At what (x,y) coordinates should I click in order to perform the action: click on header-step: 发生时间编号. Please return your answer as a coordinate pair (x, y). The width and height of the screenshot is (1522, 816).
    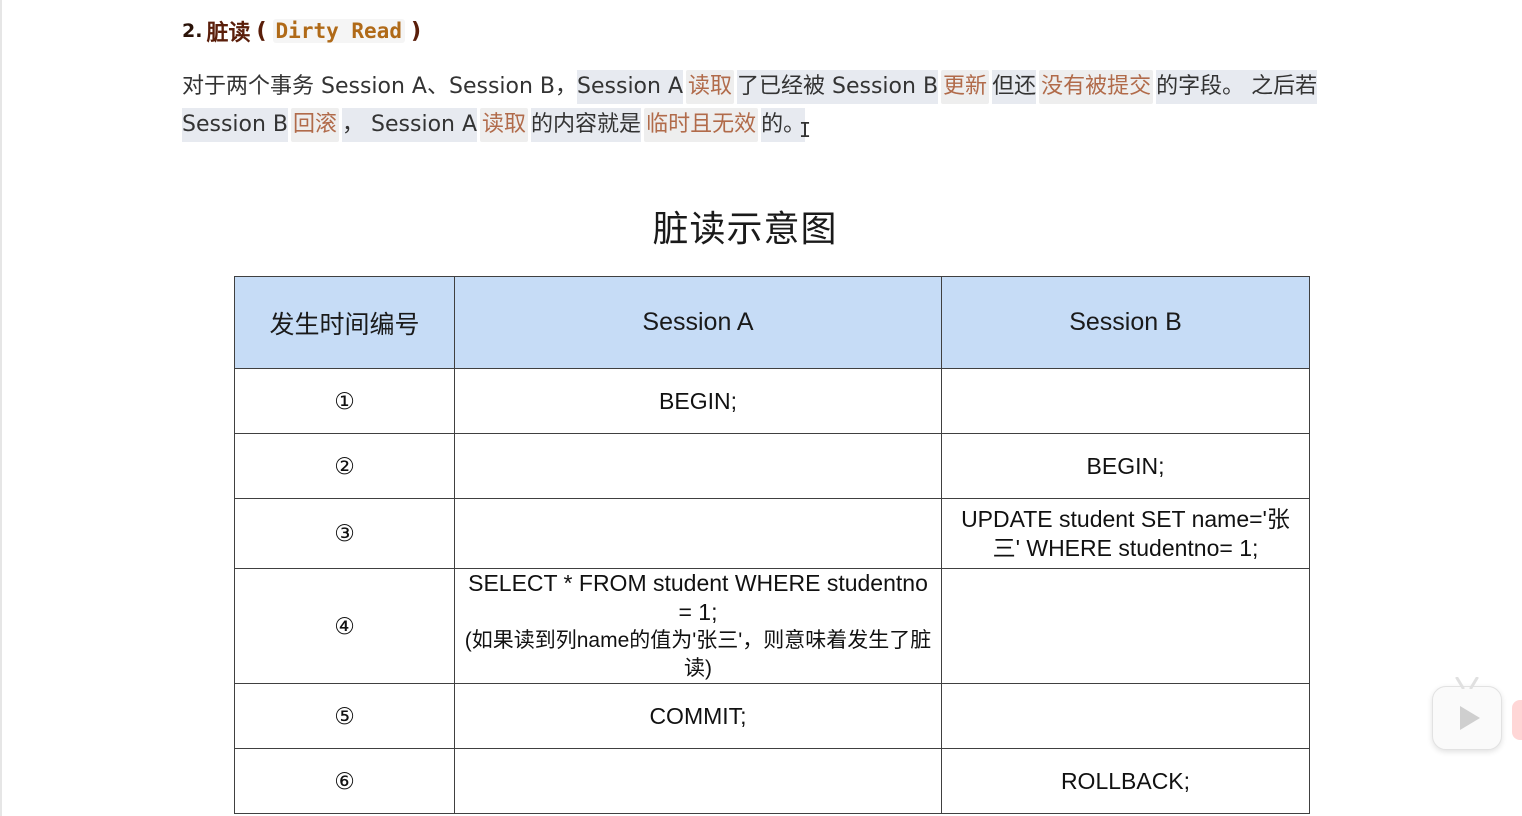
    Looking at the image, I should click on (344, 322).